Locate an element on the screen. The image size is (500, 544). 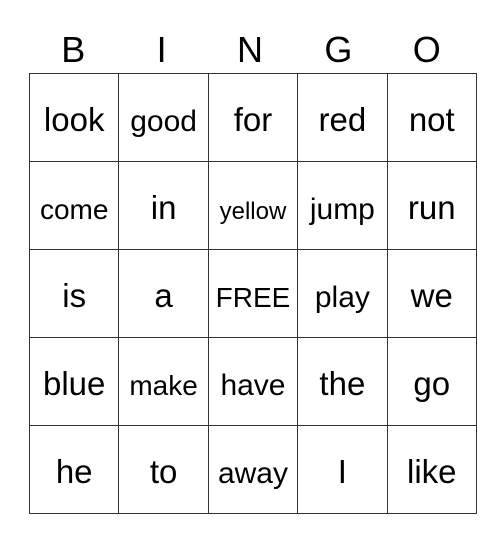
bingo-cell: good is located at coordinates (163, 117).